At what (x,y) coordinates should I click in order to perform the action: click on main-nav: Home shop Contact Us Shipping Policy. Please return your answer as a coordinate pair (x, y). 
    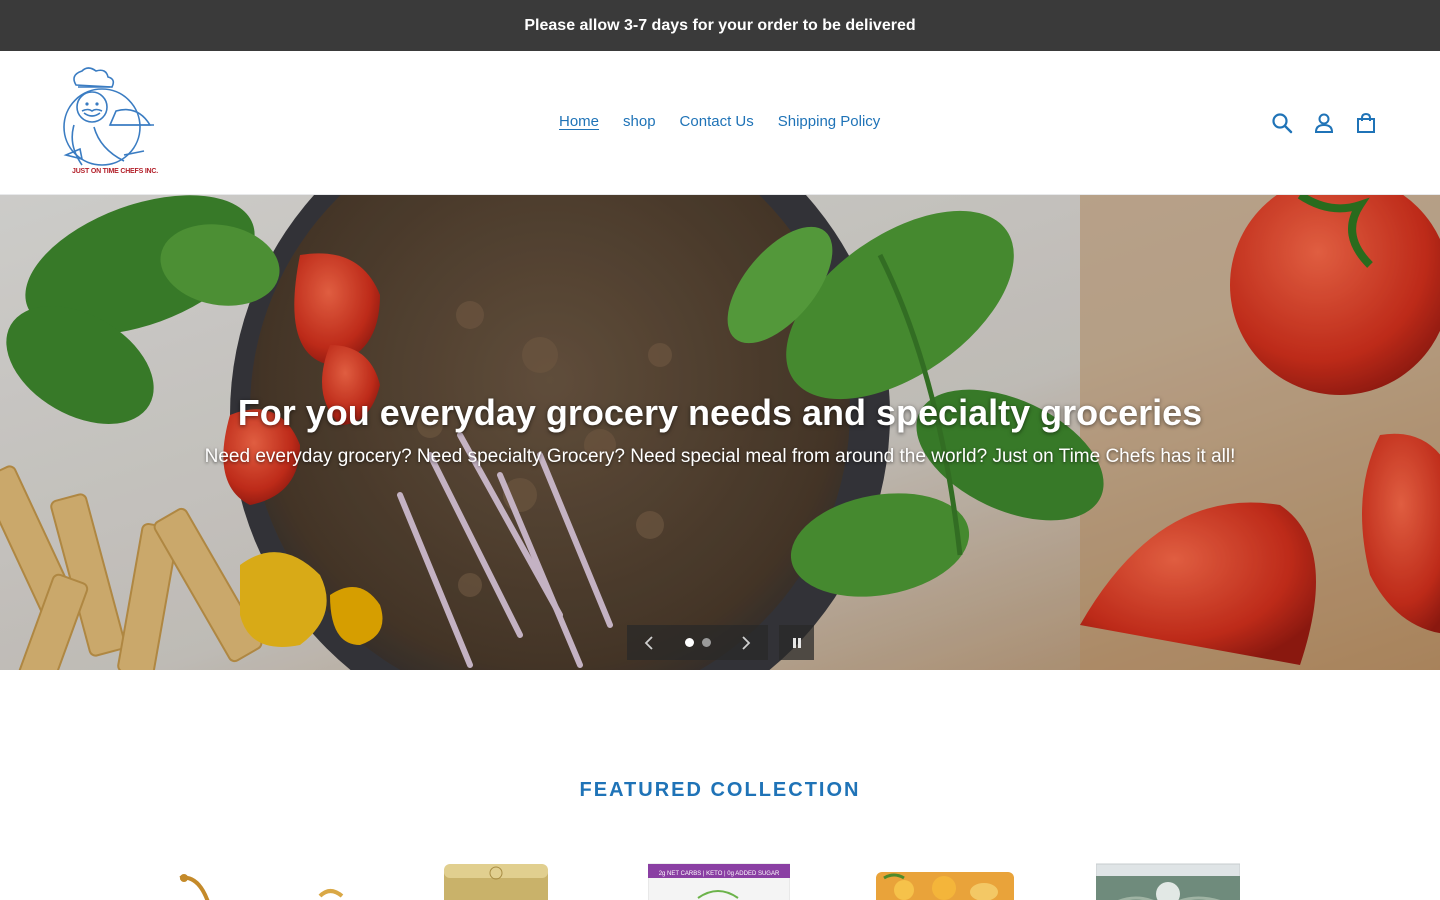
    Looking at the image, I should click on (719, 122).